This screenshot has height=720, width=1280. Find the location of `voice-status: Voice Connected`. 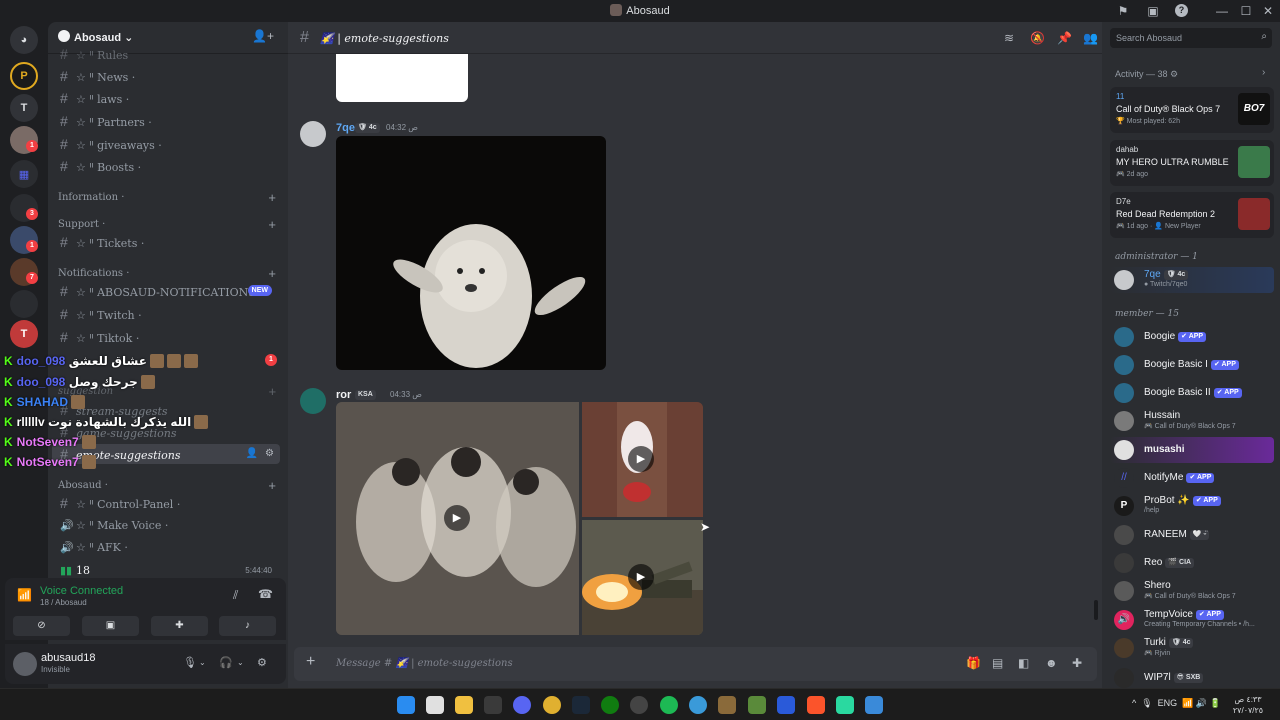

voice-status: Voice Connected is located at coordinates (81, 591).